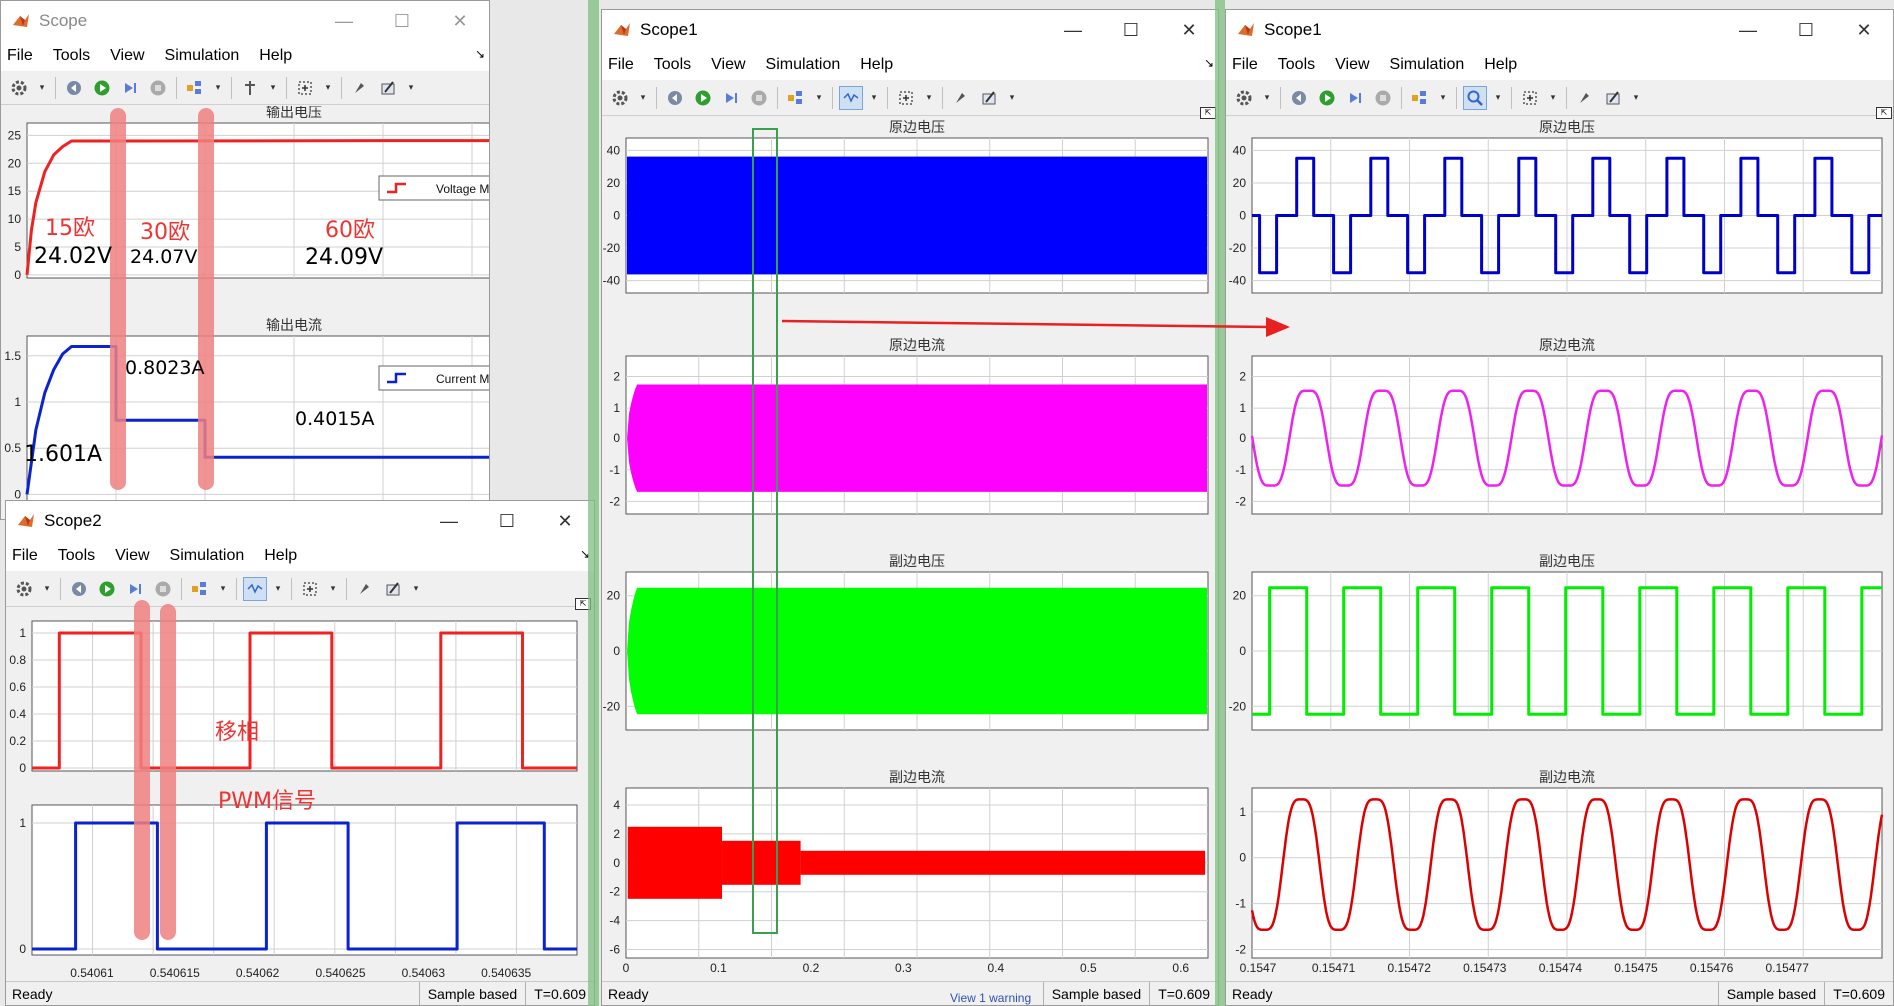 This screenshot has height=1006, width=1894. I want to click on y-tick-label: 2, so click(616, 377).